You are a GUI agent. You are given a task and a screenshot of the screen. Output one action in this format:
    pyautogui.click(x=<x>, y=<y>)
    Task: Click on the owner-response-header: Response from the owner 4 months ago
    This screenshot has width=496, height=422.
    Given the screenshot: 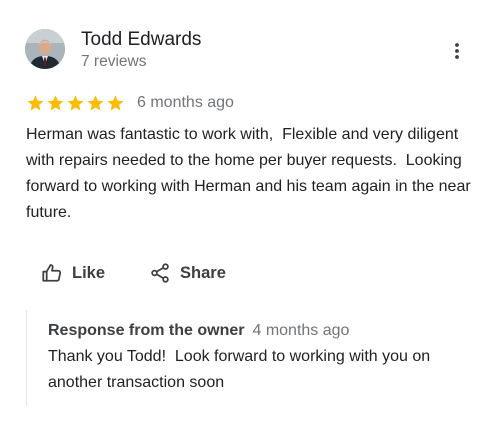 What is the action you would take?
    pyautogui.click(x=198, y=331)
    